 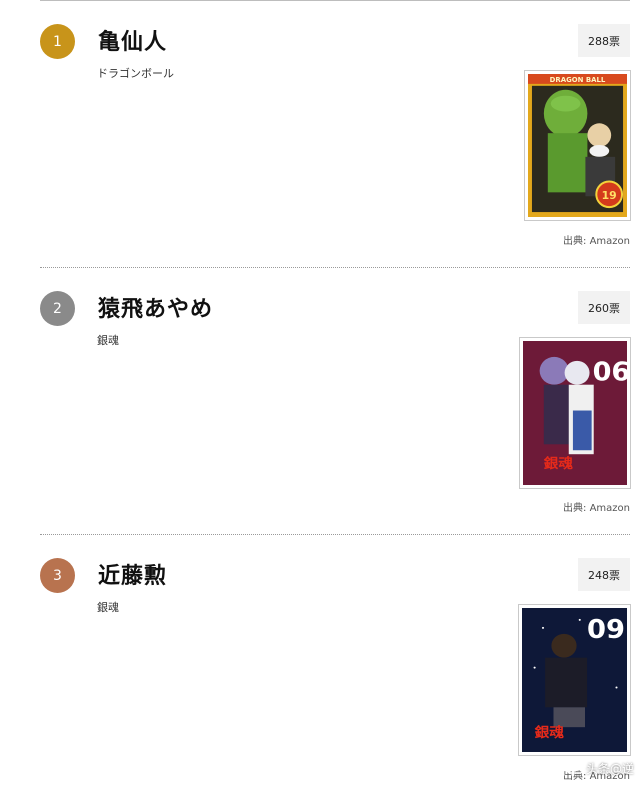 I want to click on volume-number: 06, so click(x=610, y=372).